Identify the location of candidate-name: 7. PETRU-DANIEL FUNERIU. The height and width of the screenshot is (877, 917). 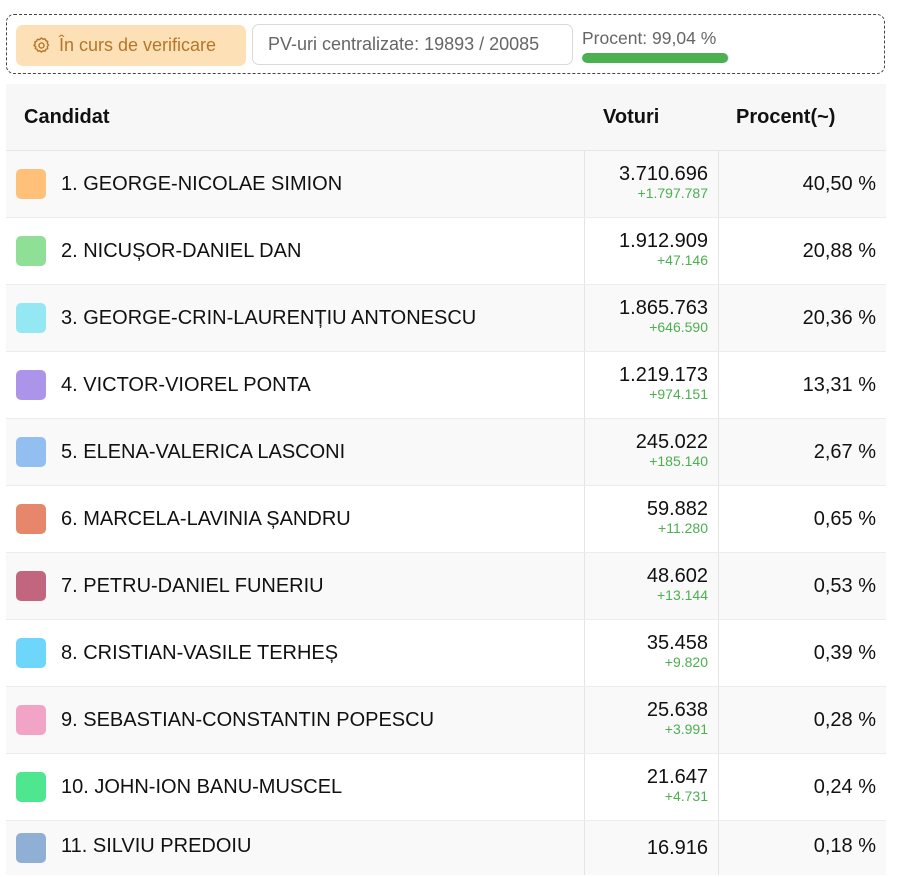
(192, 586).